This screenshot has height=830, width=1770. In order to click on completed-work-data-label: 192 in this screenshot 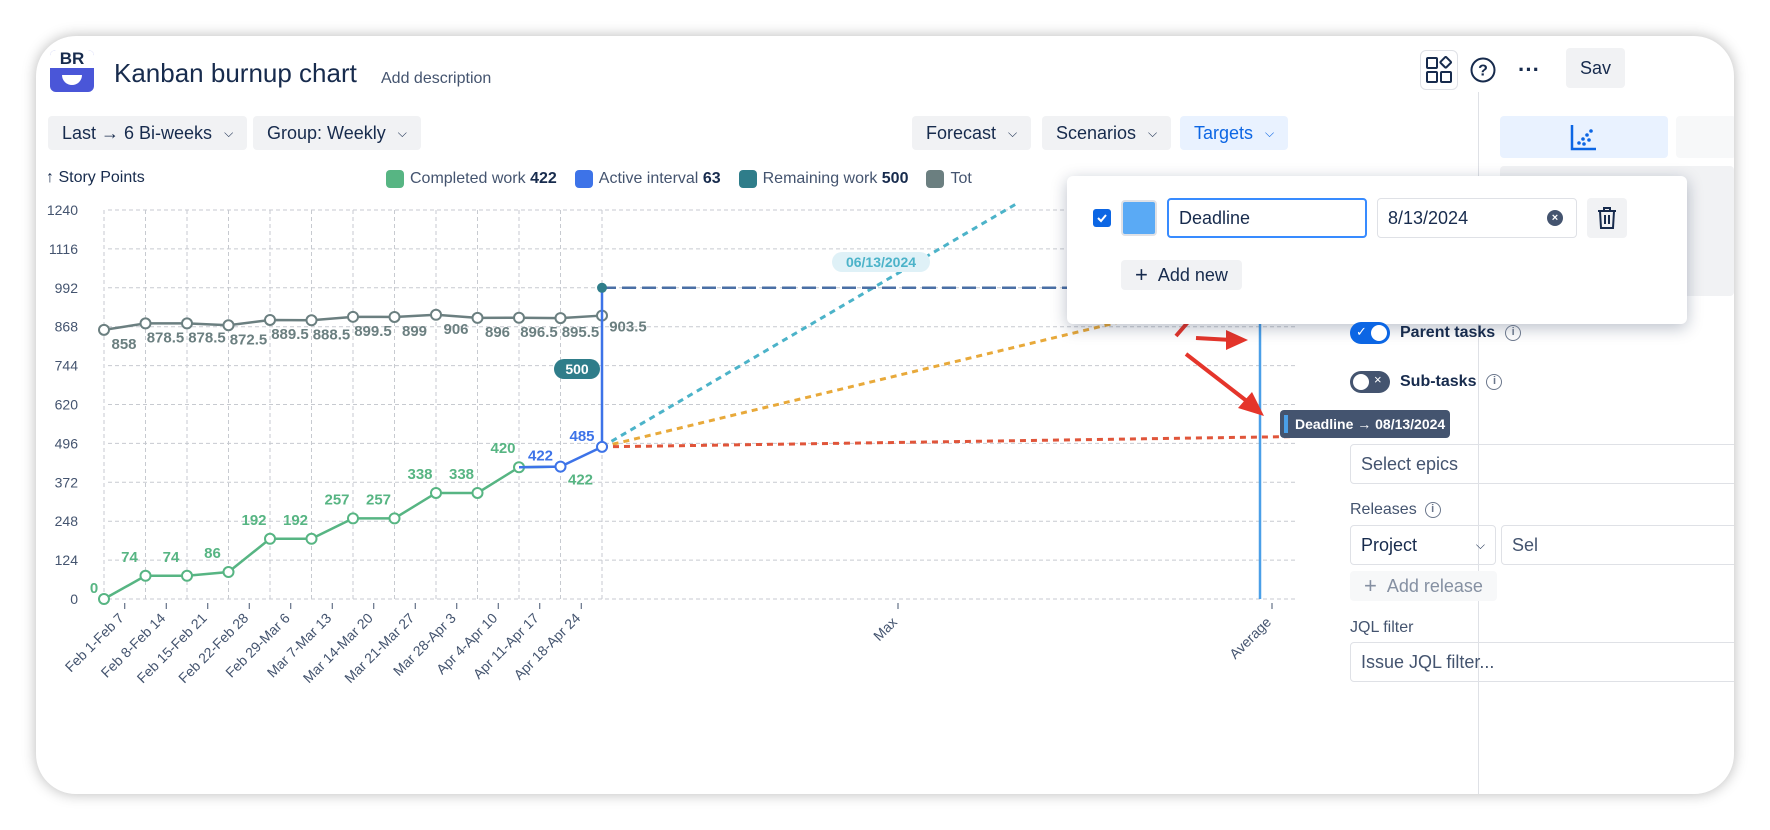, I will do `click(253, 520)`.